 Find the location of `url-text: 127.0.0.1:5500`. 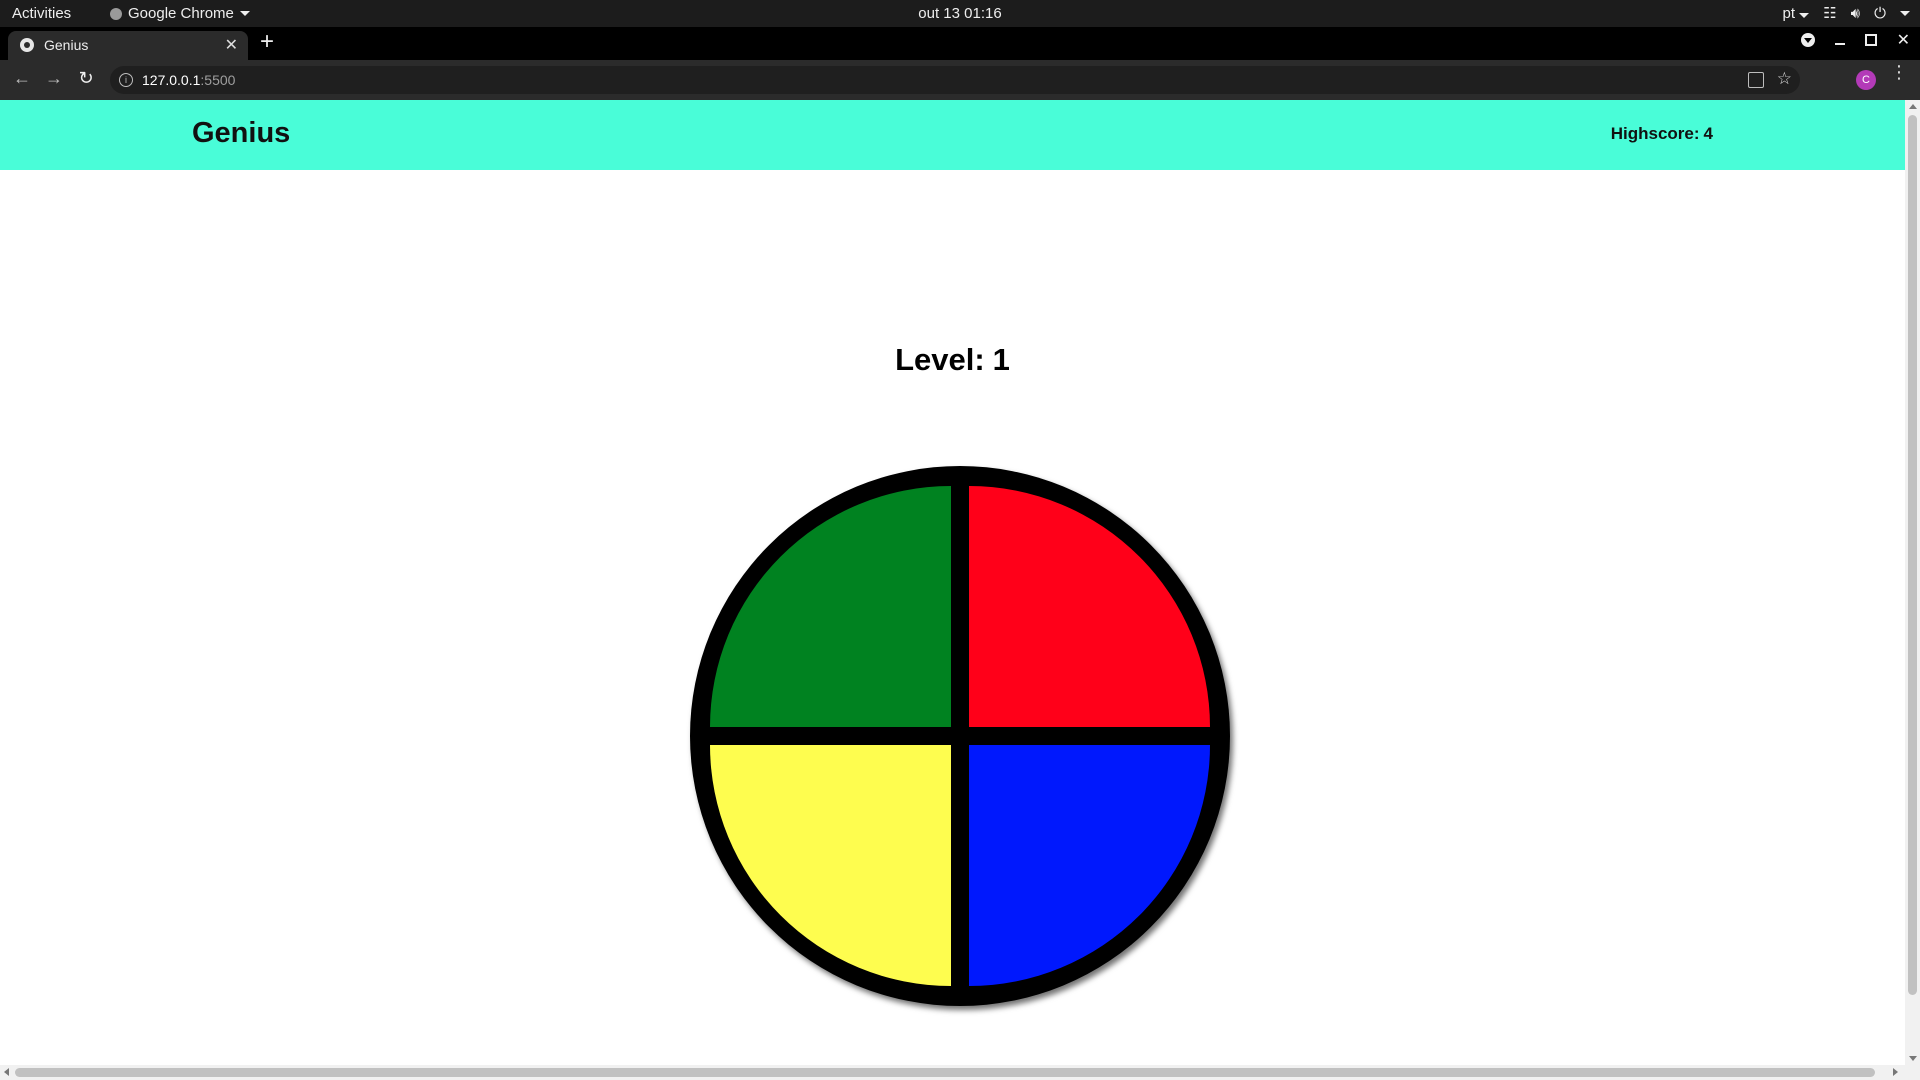

url-text: 127.0.0.1:5500 is located at coordinates (188, 80).